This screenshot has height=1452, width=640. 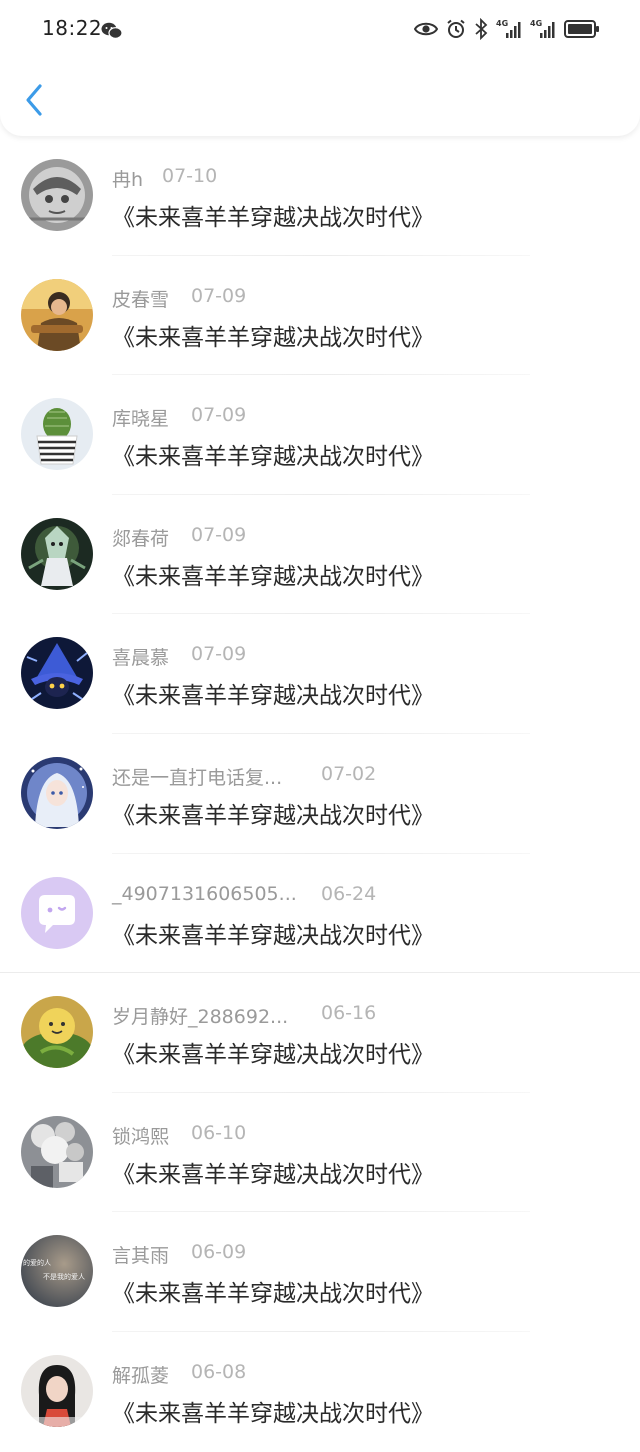 What do you see at coordinates (456, 31) in the screenshot?
I see `alarm-icon` at bounding box center [456, 31].